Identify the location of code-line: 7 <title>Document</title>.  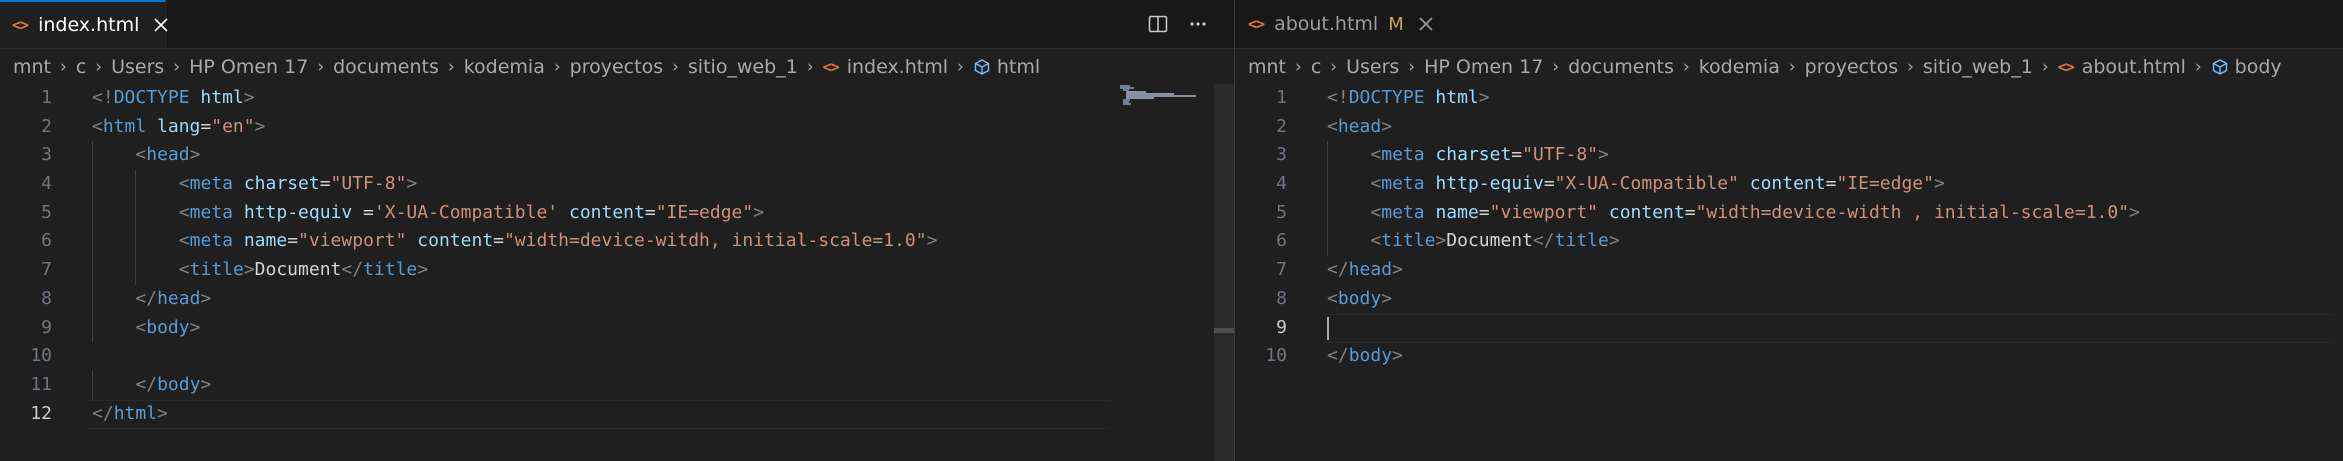
(617, 270).